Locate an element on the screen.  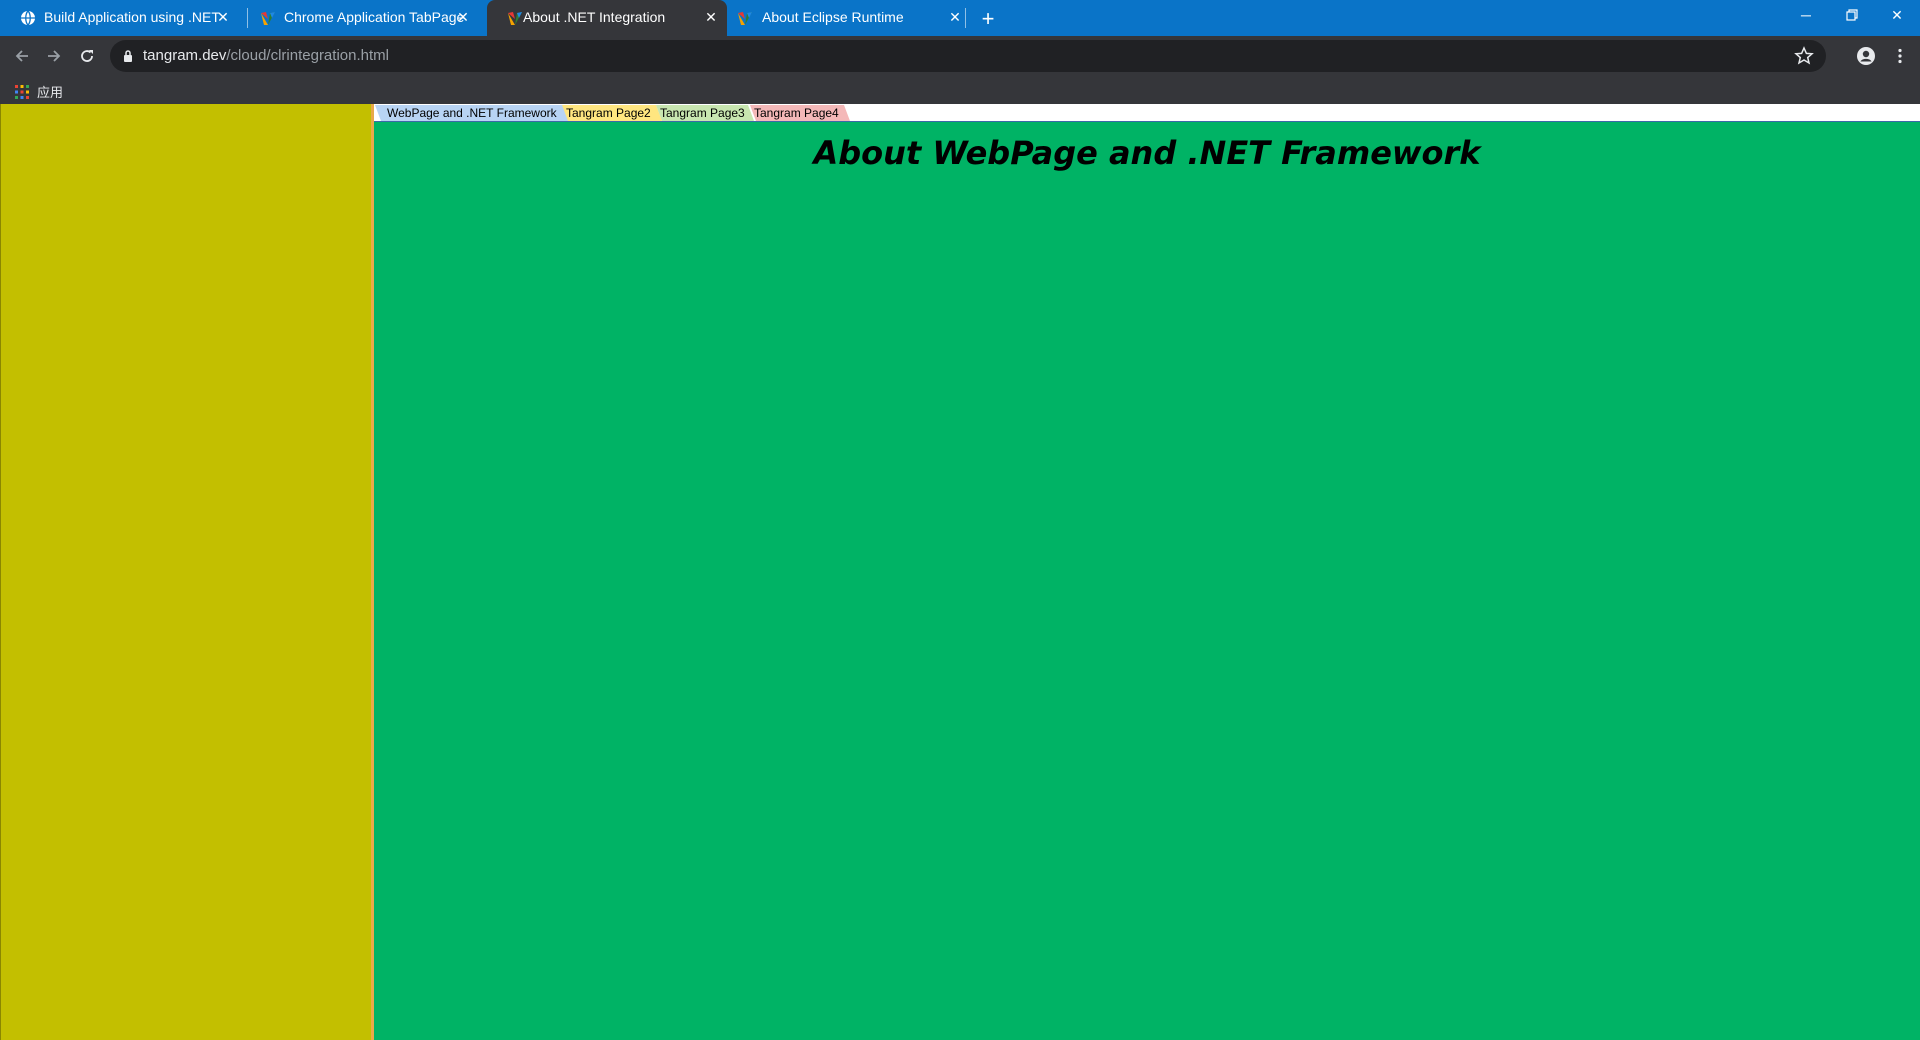
tab-chrome-application-tabpage: Chrome Application TabPage ✕ is located at coordinates (362, 18).